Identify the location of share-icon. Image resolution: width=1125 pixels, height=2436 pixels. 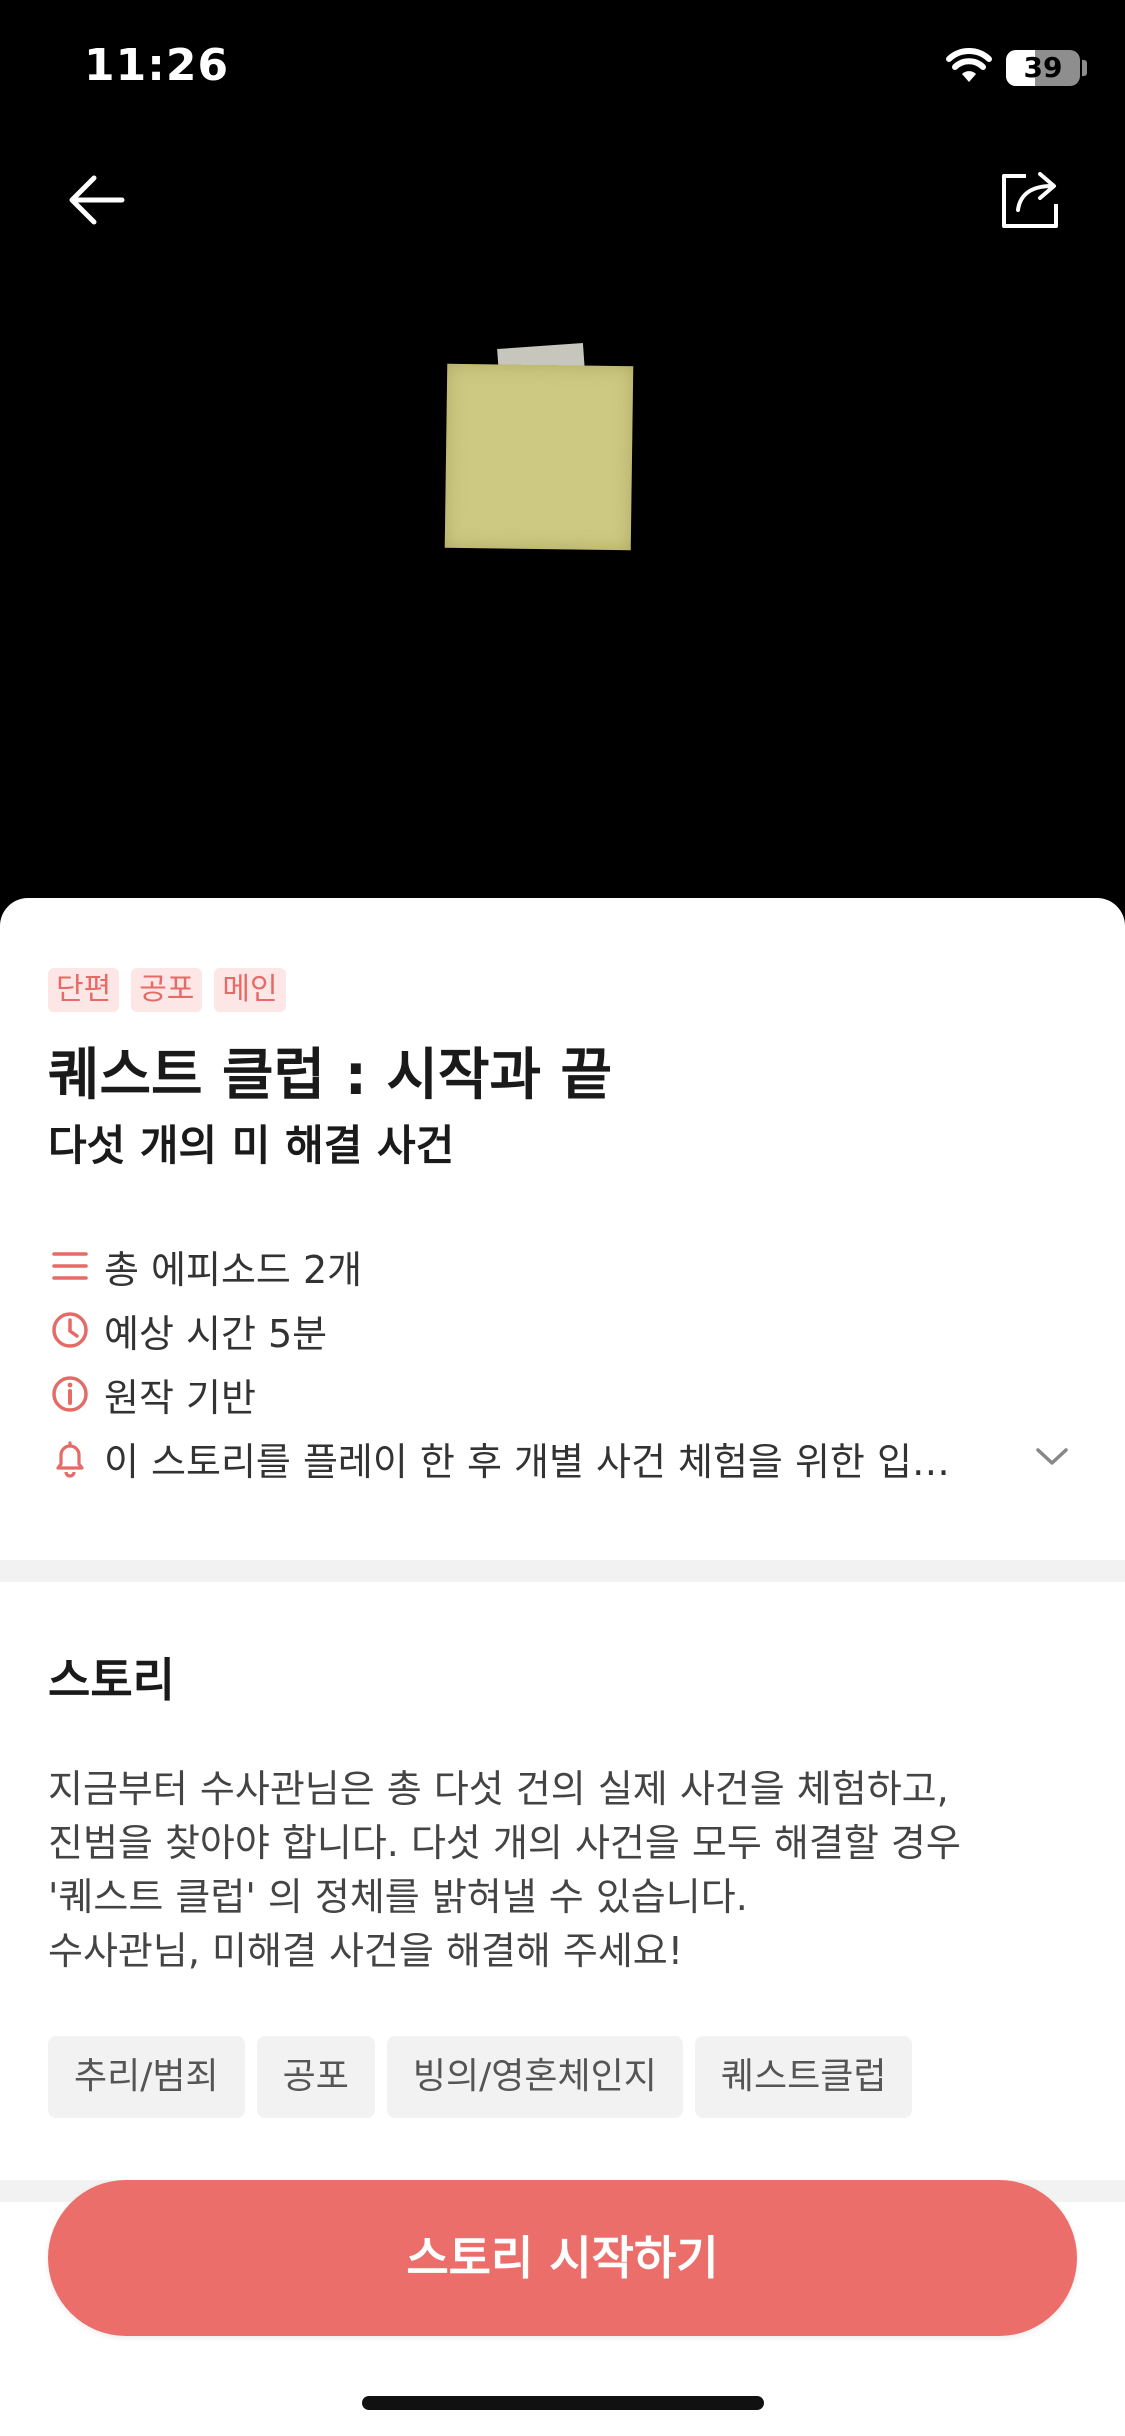
(1030, 200).